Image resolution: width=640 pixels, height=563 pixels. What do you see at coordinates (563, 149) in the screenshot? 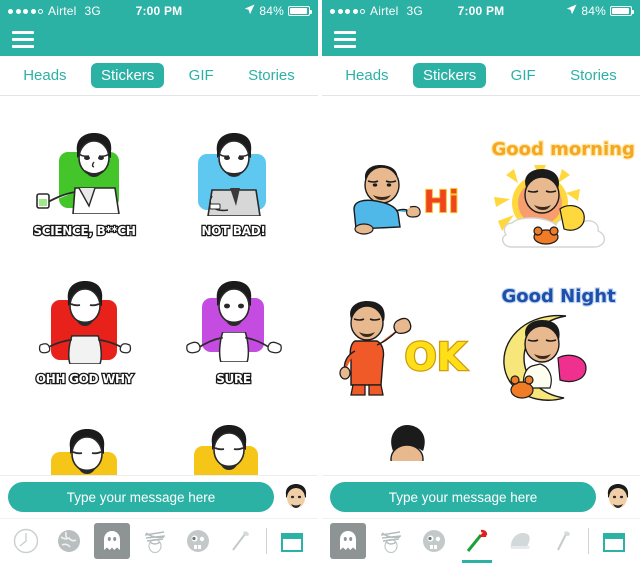
I see `sticker-label: Good morning` at bounding box center [563, 149].